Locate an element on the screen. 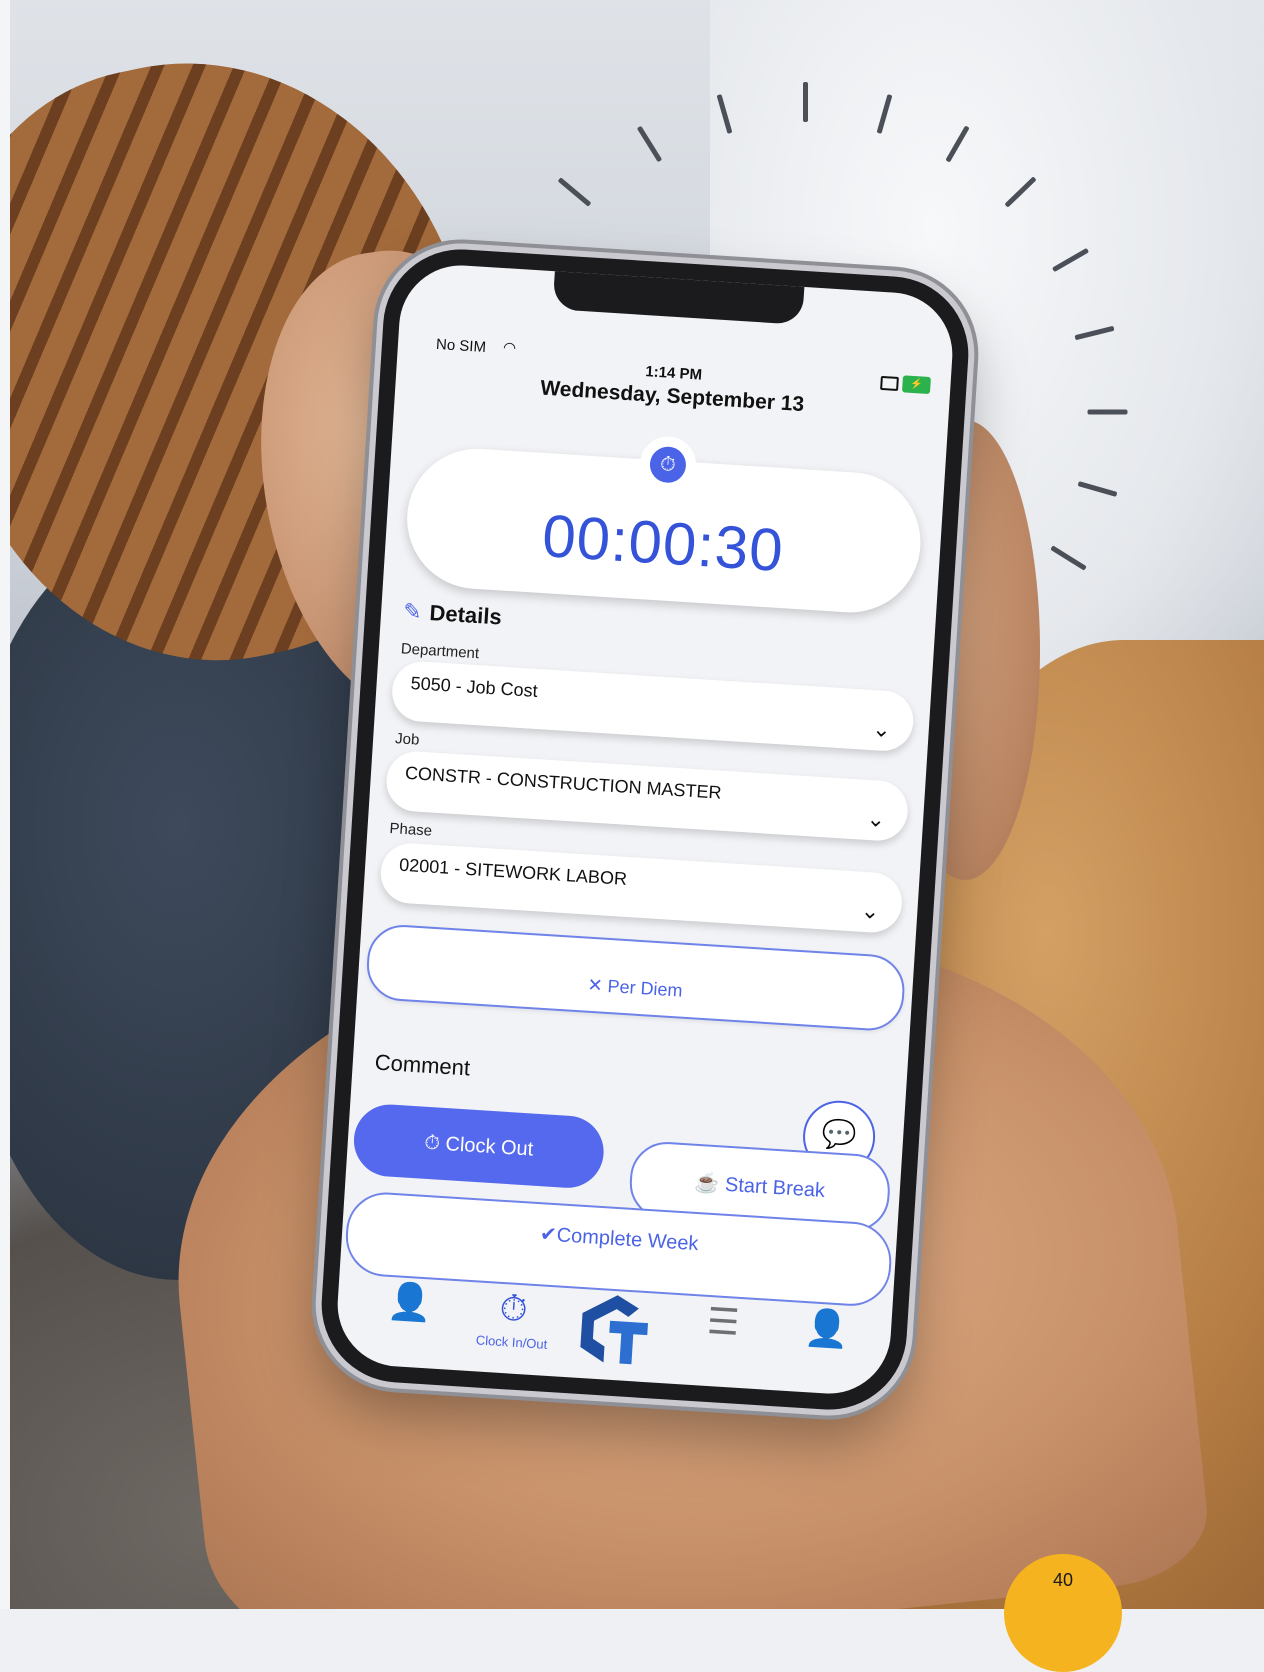 The width and height of the screenshot is (1264, 1672). tab-profile: 👤 is located at coordinates (826, 1328).